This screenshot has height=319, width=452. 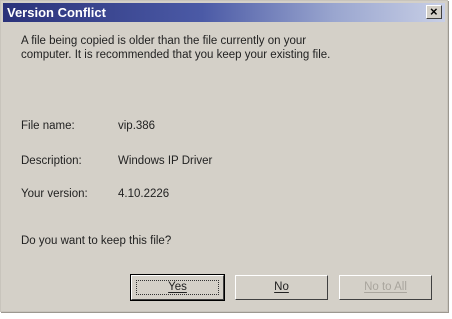 I want to click on yes-button-label: Yes, so click(x=177, y=287).